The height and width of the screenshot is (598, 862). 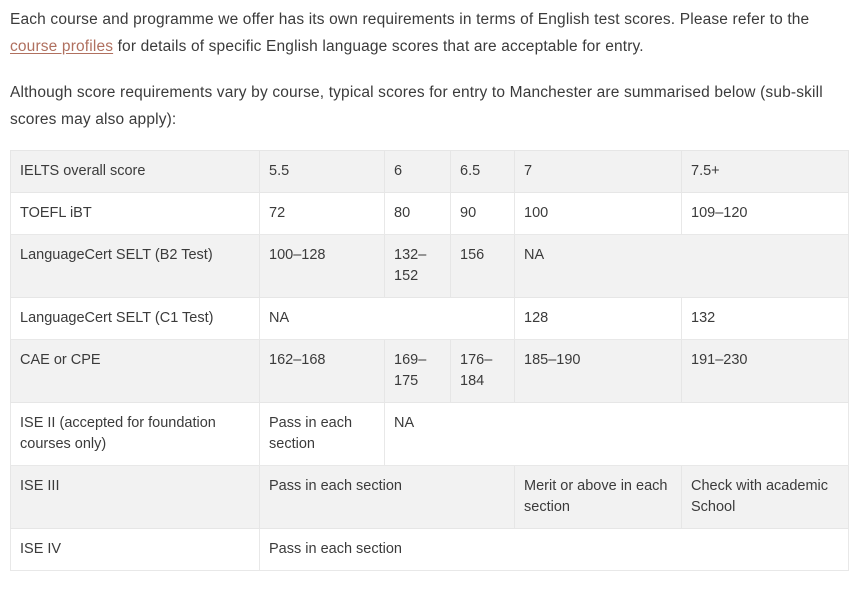 What do you see at coordinates (135, 371) in the screenshot?
I see `row-label-cae-or-cpe: CAE or CPE` at bounding box center [135, 371].